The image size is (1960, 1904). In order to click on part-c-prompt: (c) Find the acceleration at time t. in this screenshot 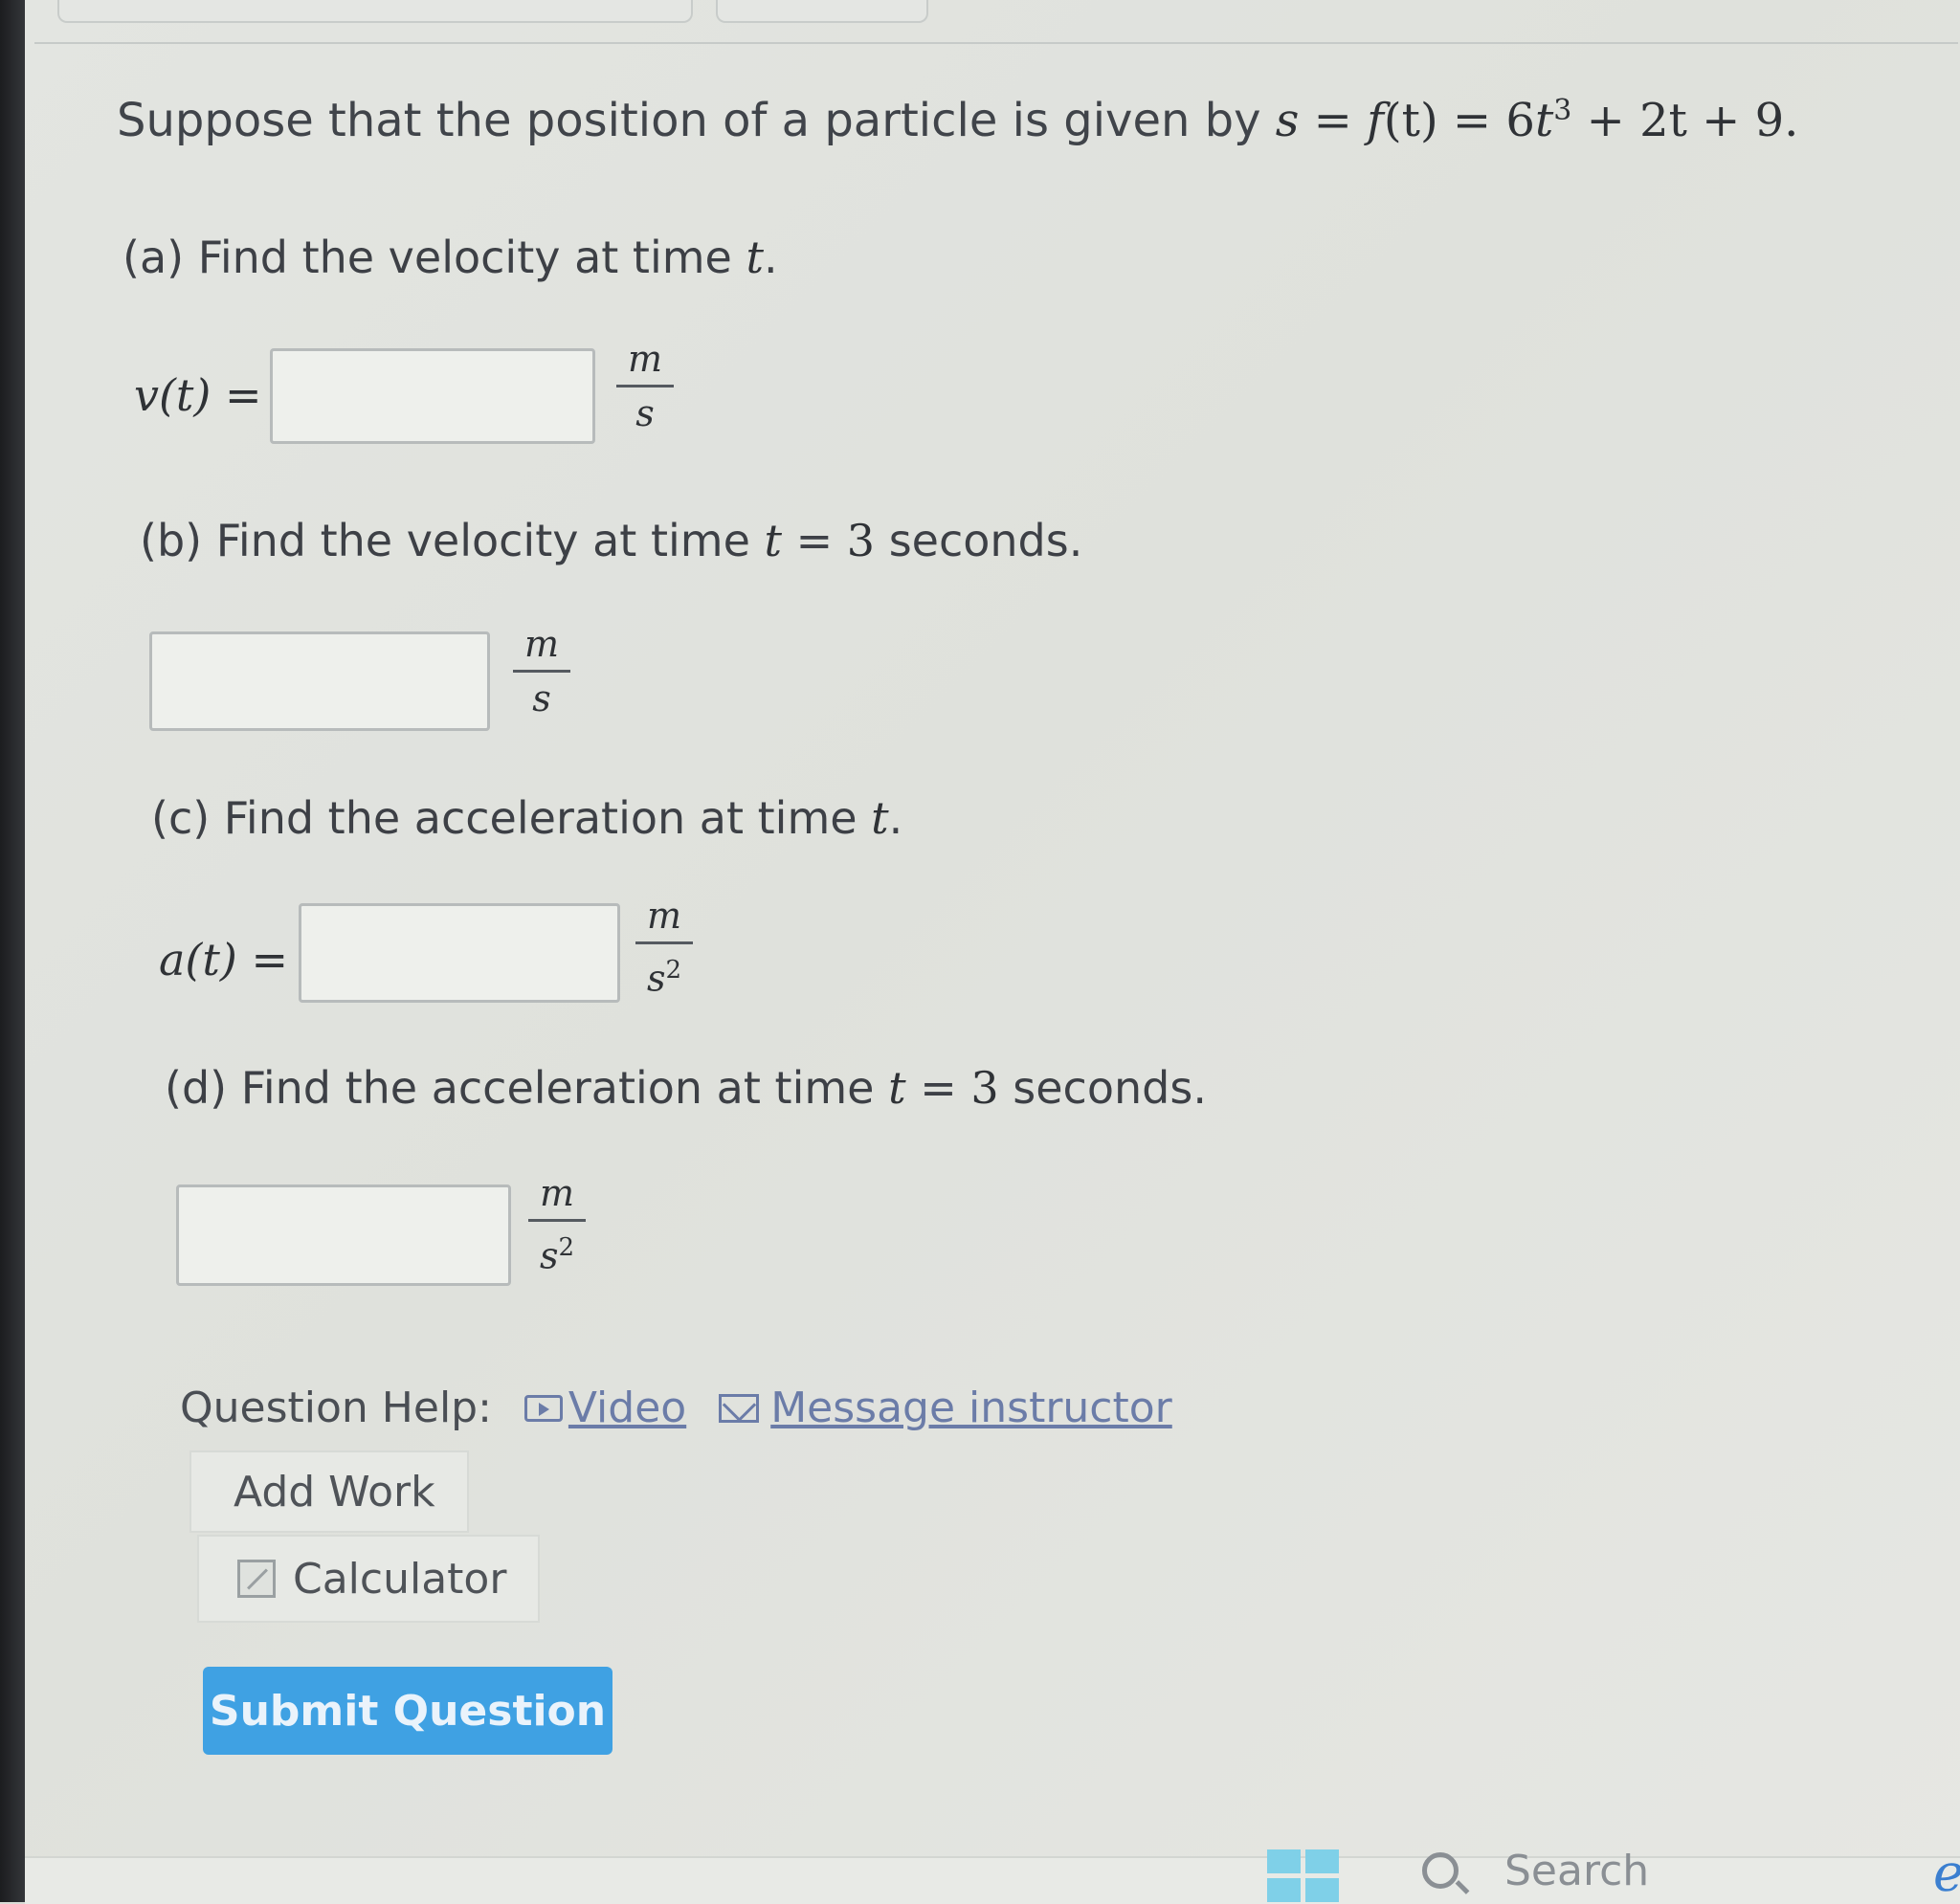, I will do `click(527, 818)`.